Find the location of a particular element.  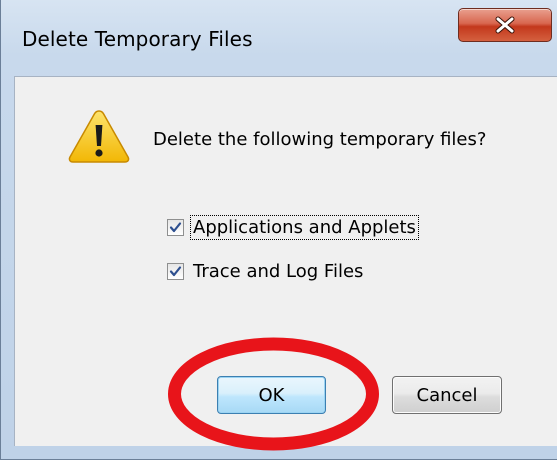

close-button is located at coordinates (505, 25).